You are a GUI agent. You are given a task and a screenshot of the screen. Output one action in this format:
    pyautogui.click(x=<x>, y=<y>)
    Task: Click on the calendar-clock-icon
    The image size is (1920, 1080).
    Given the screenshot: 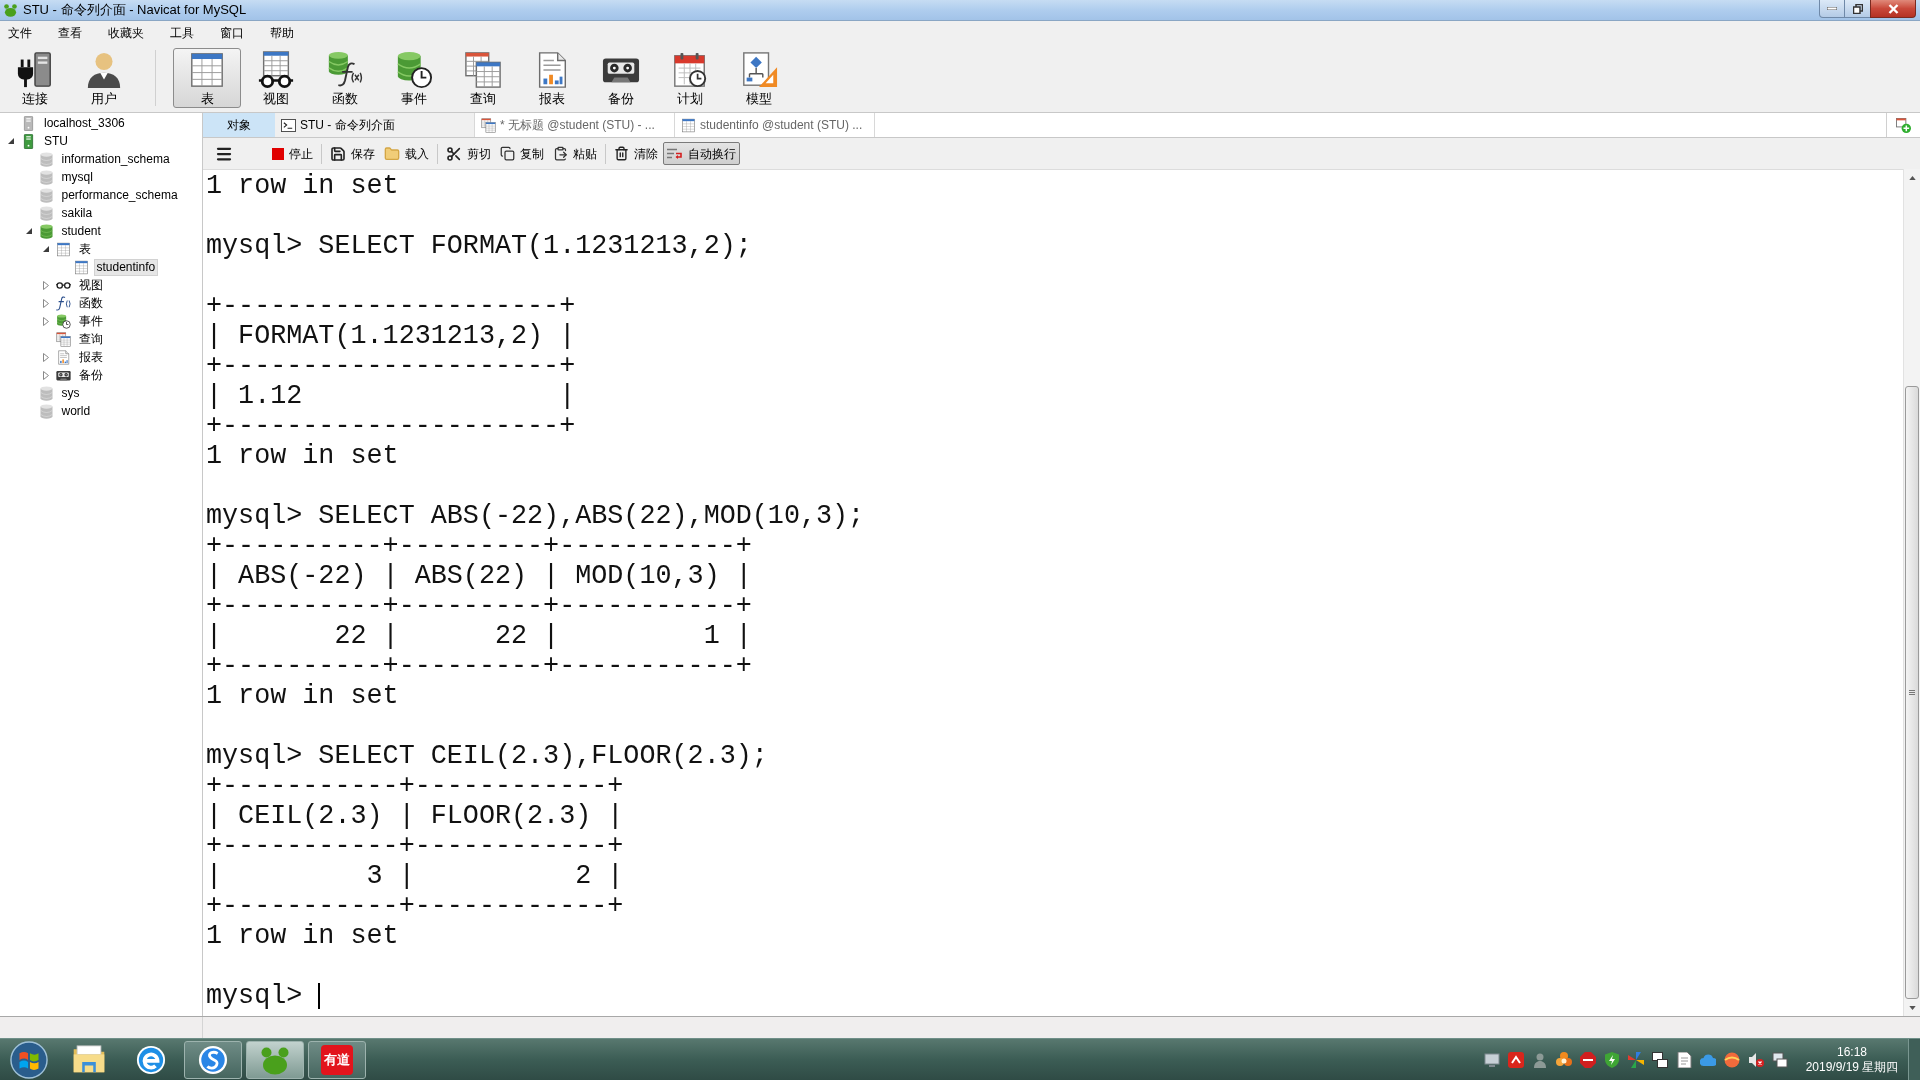 What is the action you would take?
    pyautogui.click(x=690, y=69)
    